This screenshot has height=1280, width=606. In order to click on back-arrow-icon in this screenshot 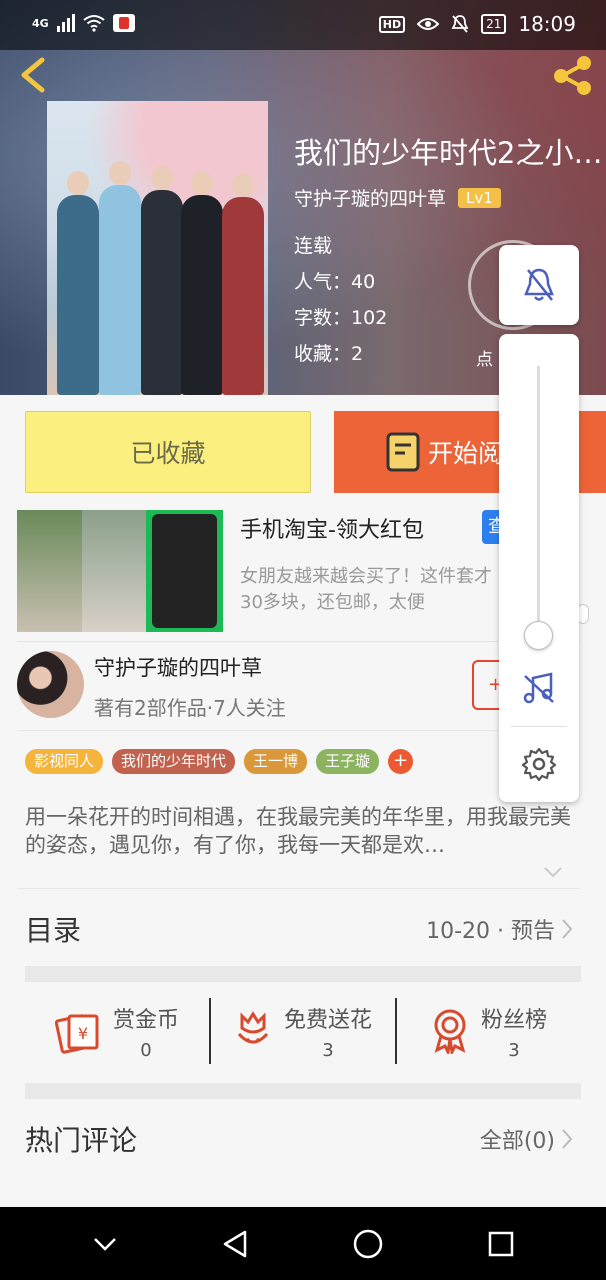, I will do `click(33, 75)`.